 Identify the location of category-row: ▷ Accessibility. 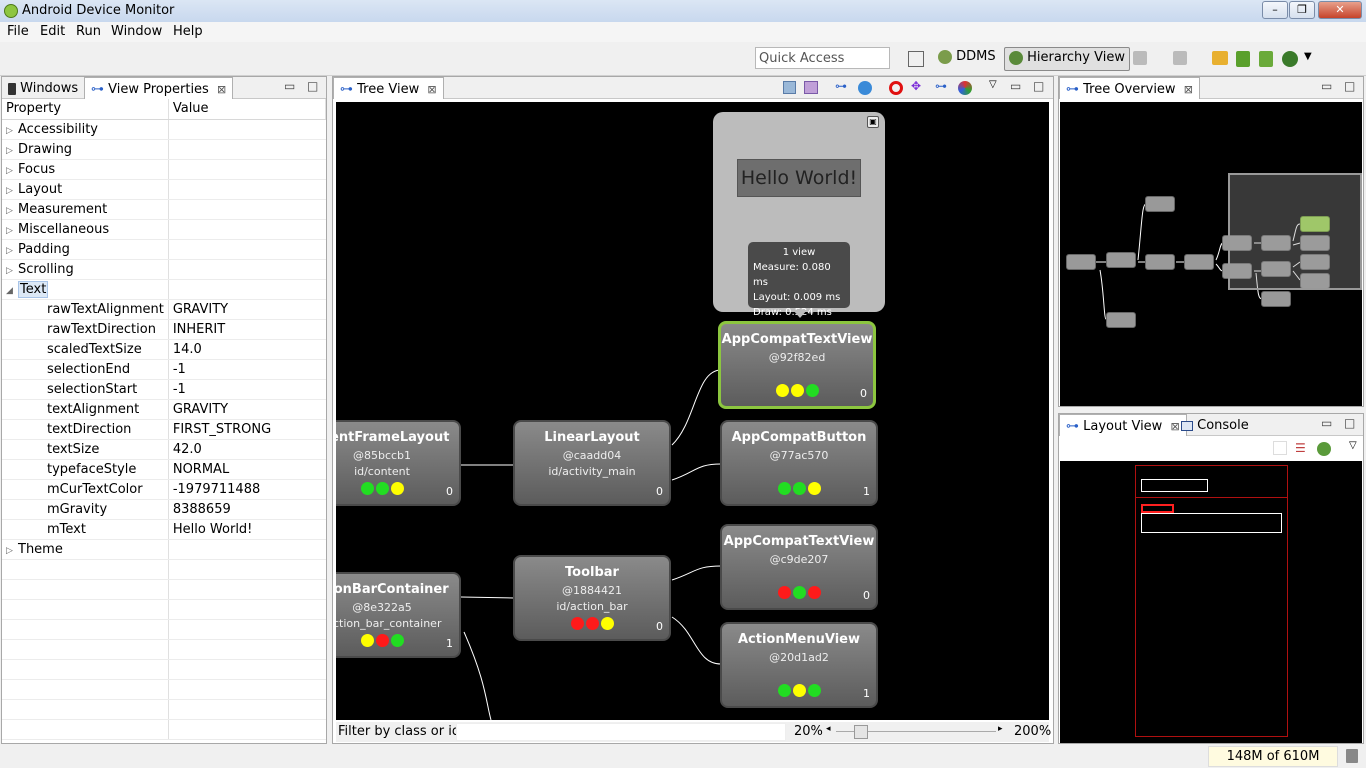
(164, 129).